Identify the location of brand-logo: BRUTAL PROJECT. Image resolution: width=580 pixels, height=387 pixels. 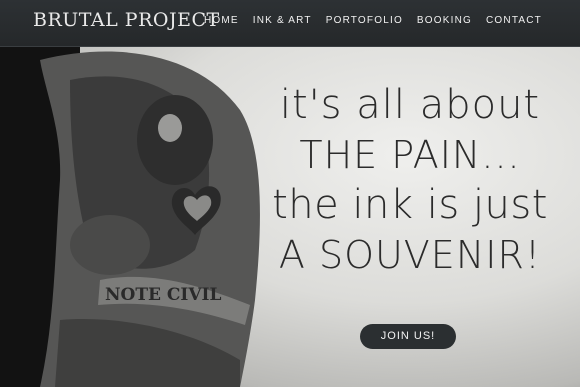
(126, 20).